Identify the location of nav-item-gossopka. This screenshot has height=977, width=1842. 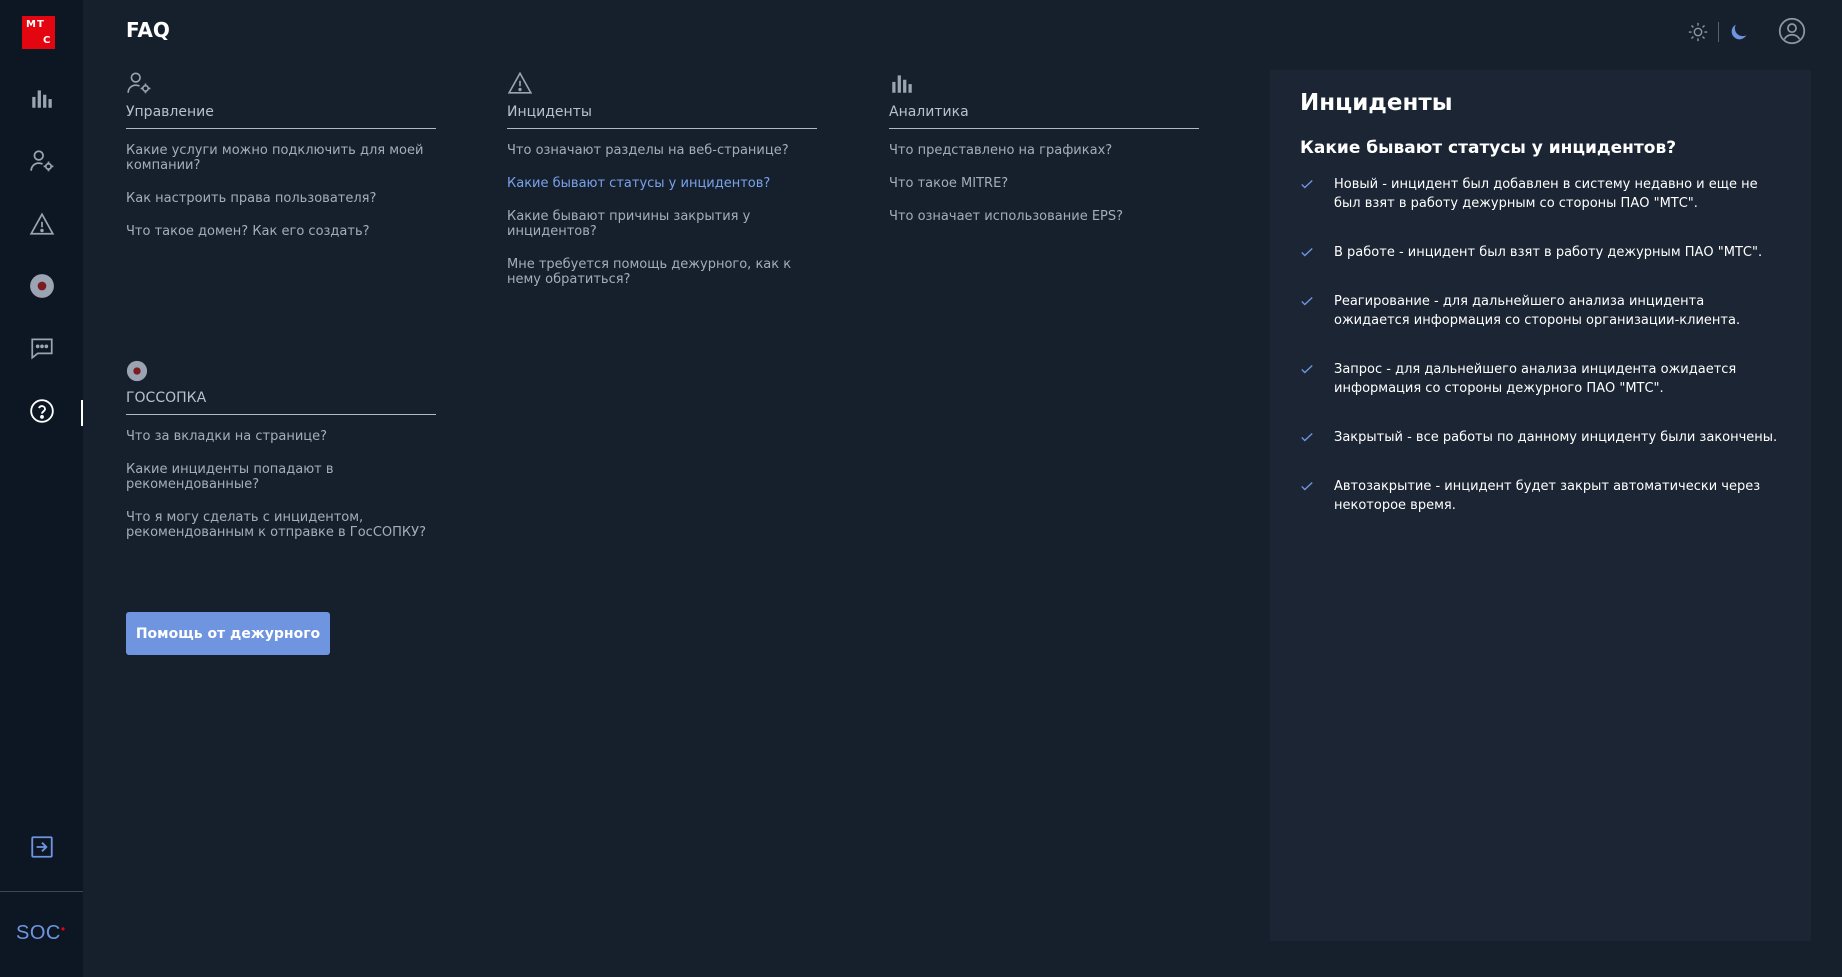
(41, 286).